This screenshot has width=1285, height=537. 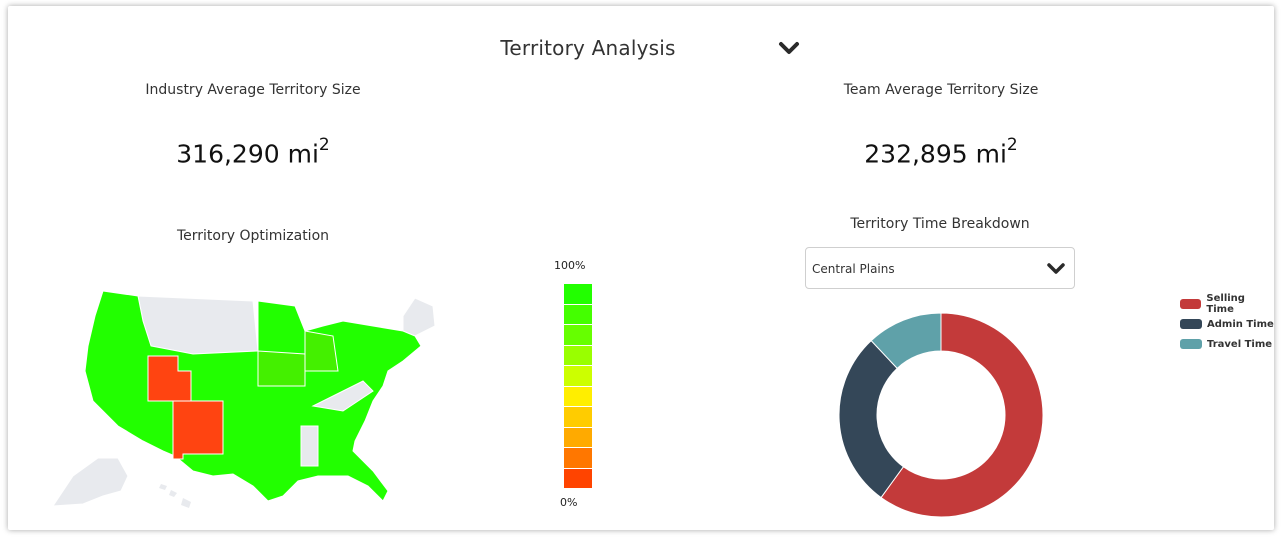 What do you see at coordinates (198, 430) in the screenshot?
I see `map-region-new-mexico` at bounding box center [198, 430].